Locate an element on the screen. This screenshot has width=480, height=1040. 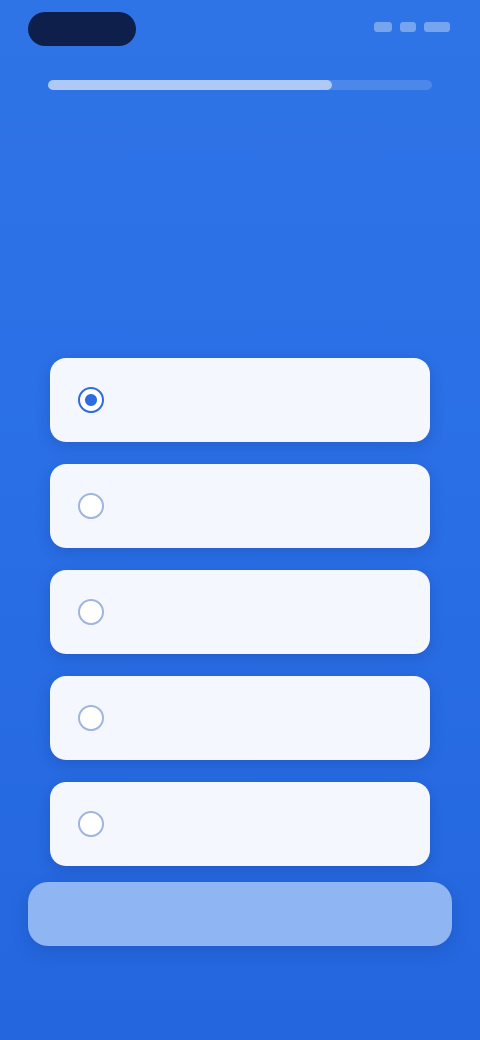
progress-fill is located at coordinates (190, 85).